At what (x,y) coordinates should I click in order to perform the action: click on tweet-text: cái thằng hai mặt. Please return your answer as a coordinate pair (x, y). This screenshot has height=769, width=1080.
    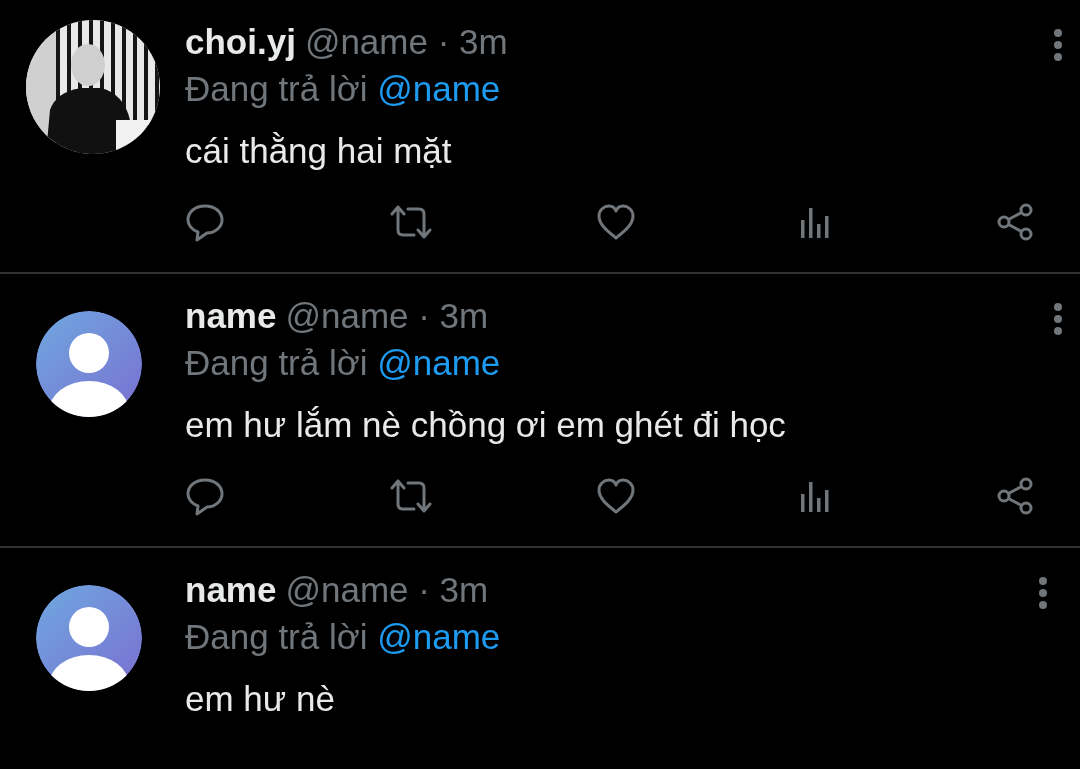
    Looking at the image, I should click on (319, 151).